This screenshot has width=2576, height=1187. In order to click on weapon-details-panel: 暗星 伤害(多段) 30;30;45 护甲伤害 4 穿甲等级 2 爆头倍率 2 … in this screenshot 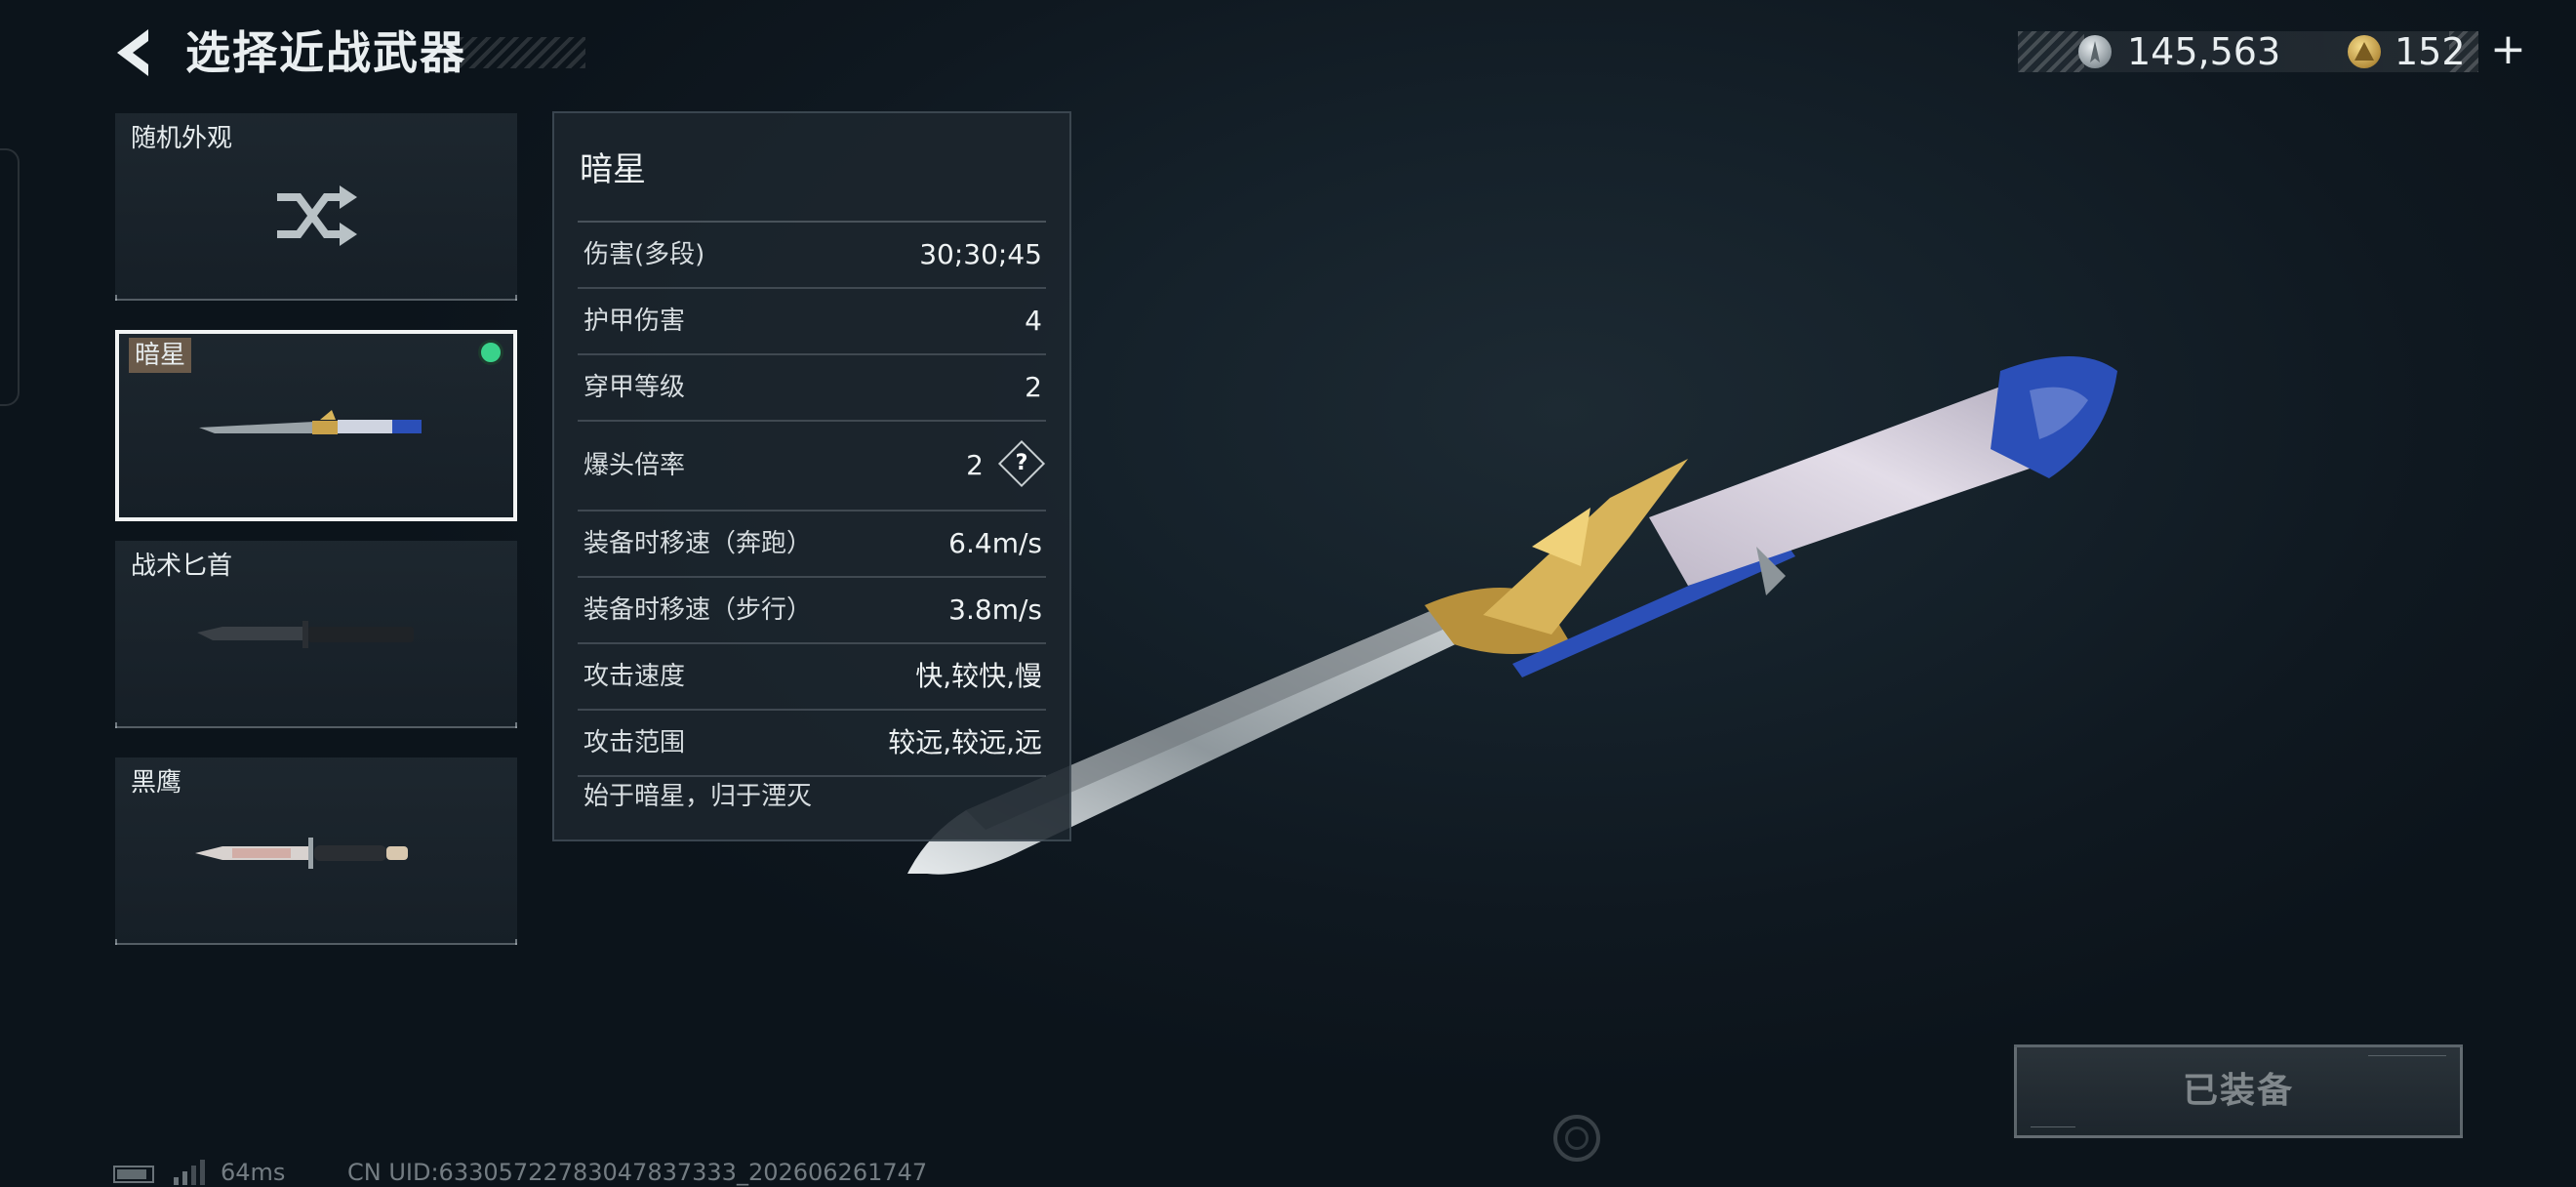, I will do `click(811, 476)`.